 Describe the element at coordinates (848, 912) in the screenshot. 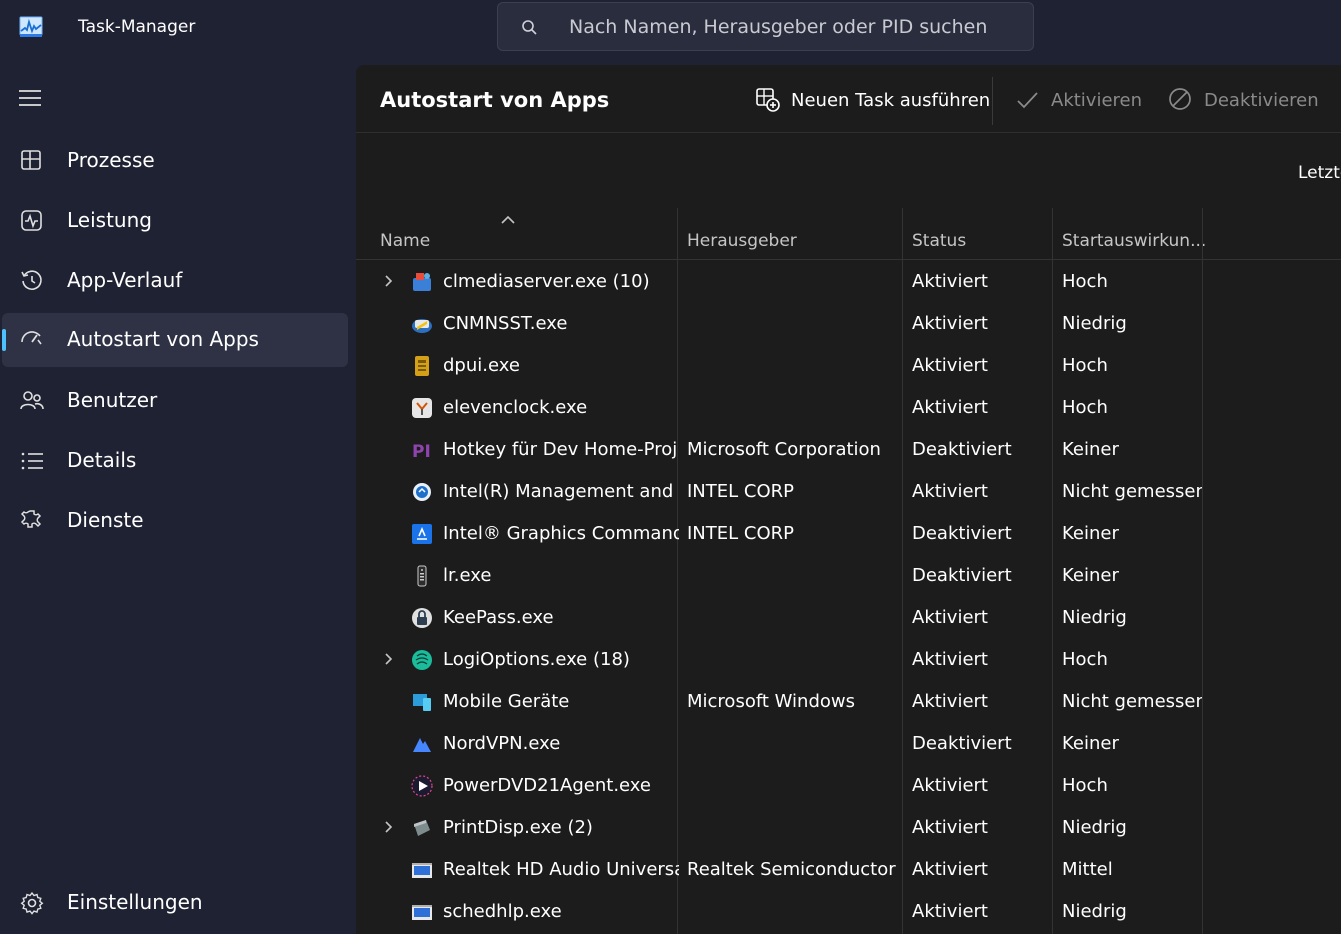

I see `table-row: schedhlp.exe Aktiviert Niedrig` at that location.